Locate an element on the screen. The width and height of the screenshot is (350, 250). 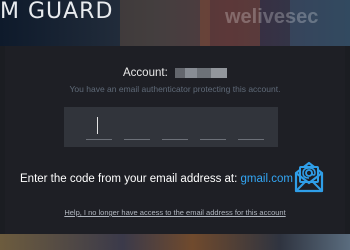
account-row: Account: is located at coordinates (175, 73).